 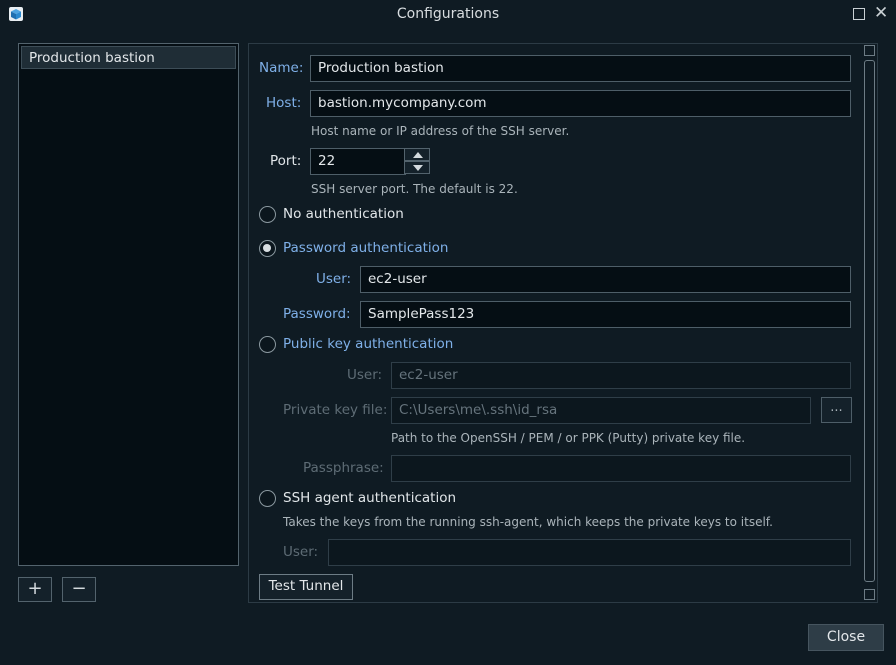 I want to click on agent-user-field, so click(x=589, y=552).